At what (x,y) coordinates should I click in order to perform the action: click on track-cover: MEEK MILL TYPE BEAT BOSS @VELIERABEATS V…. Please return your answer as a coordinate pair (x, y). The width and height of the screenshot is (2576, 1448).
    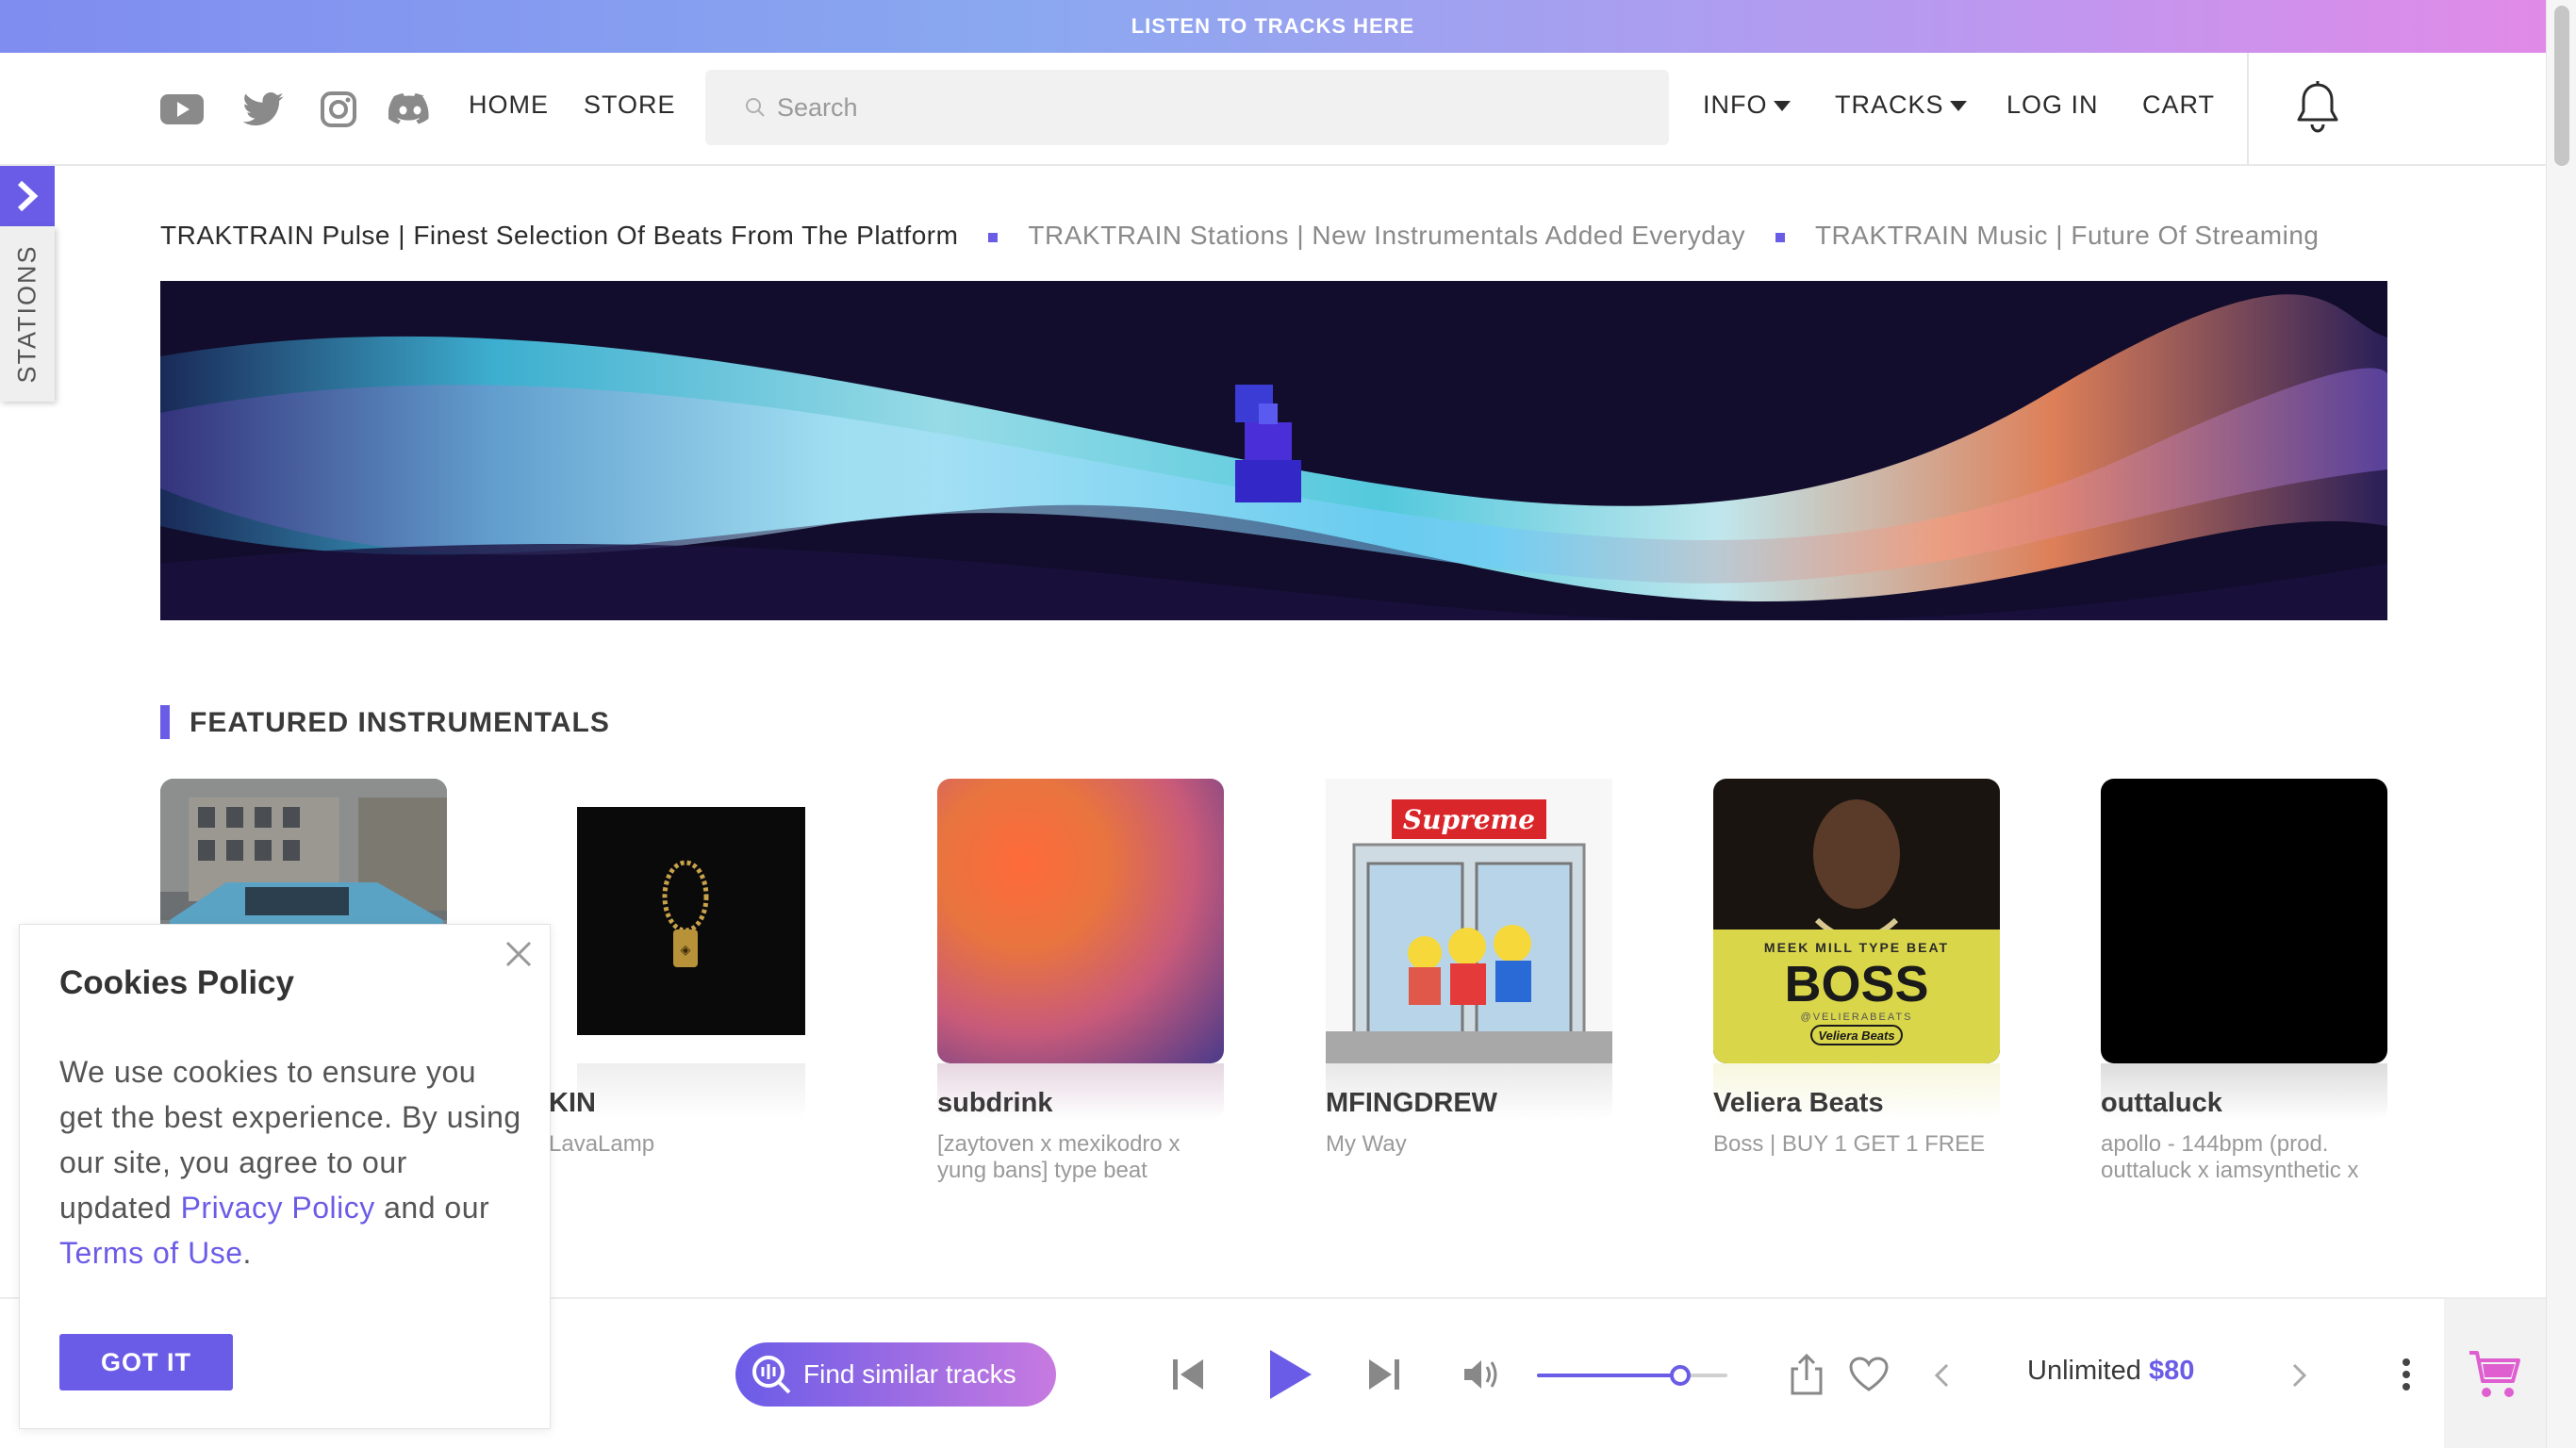
    Looking at the image, I should click on (1856, 921).